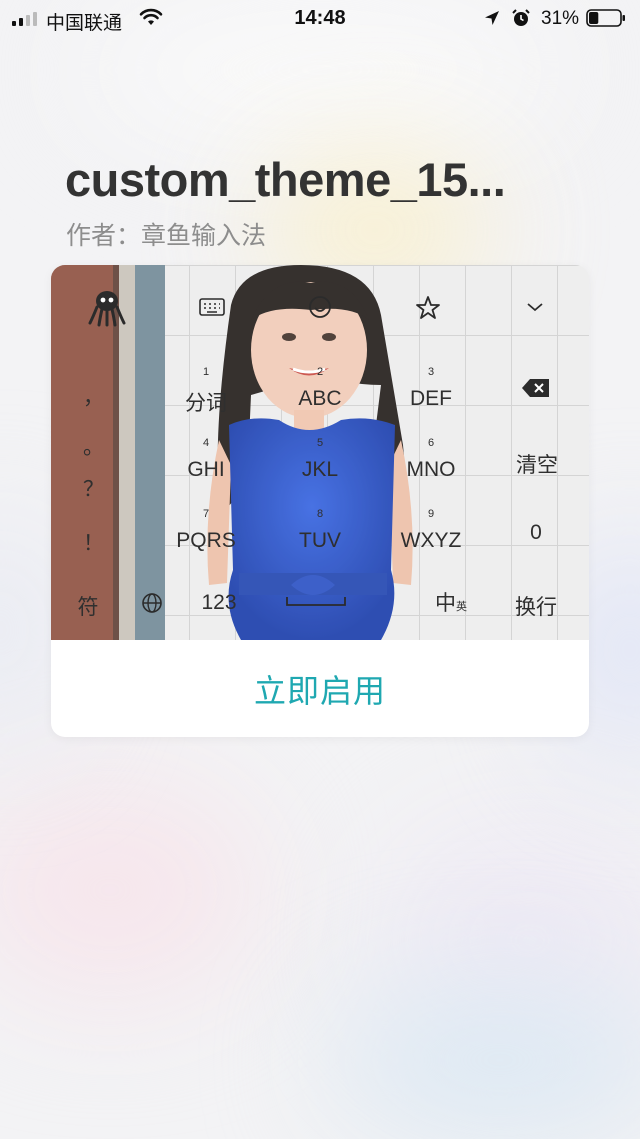 Image resolution: width=640 pixels, height=1139 pixels. What do you see at coordinates (431, 530) in the screenshot?
I see `t9-key-9: 9 WXYZ` at bounding box center [431, 530].